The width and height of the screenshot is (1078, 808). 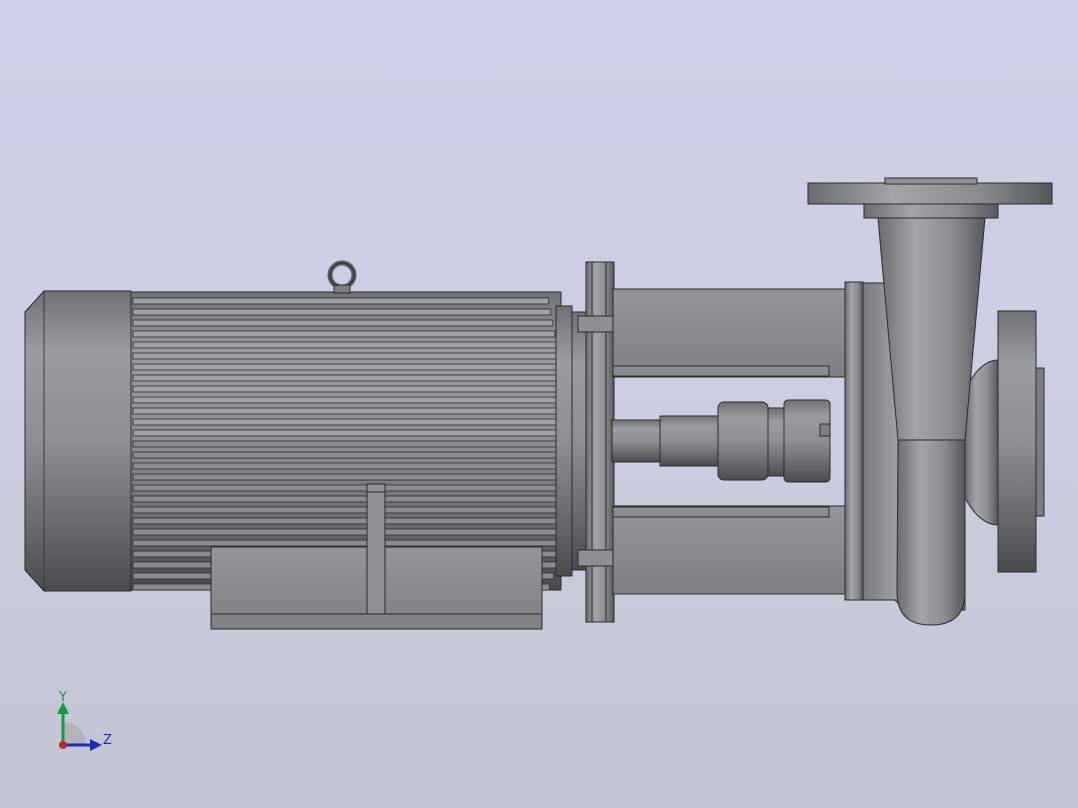 What do you see at coordinates (62, 697) in the screenshot?
I see `triad-y-label: Y` at bounding box center [62, 697].